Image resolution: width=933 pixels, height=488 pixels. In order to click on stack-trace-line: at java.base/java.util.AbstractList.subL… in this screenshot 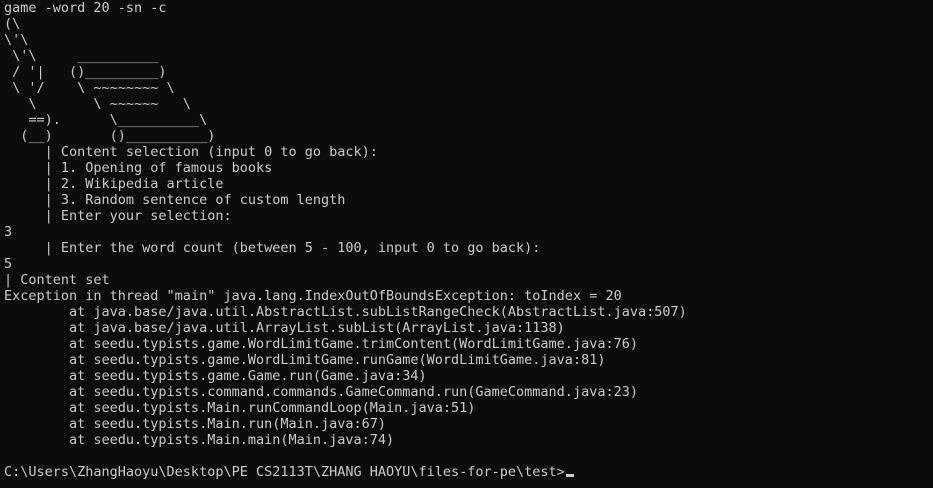, I will do `click(345, 312)`.